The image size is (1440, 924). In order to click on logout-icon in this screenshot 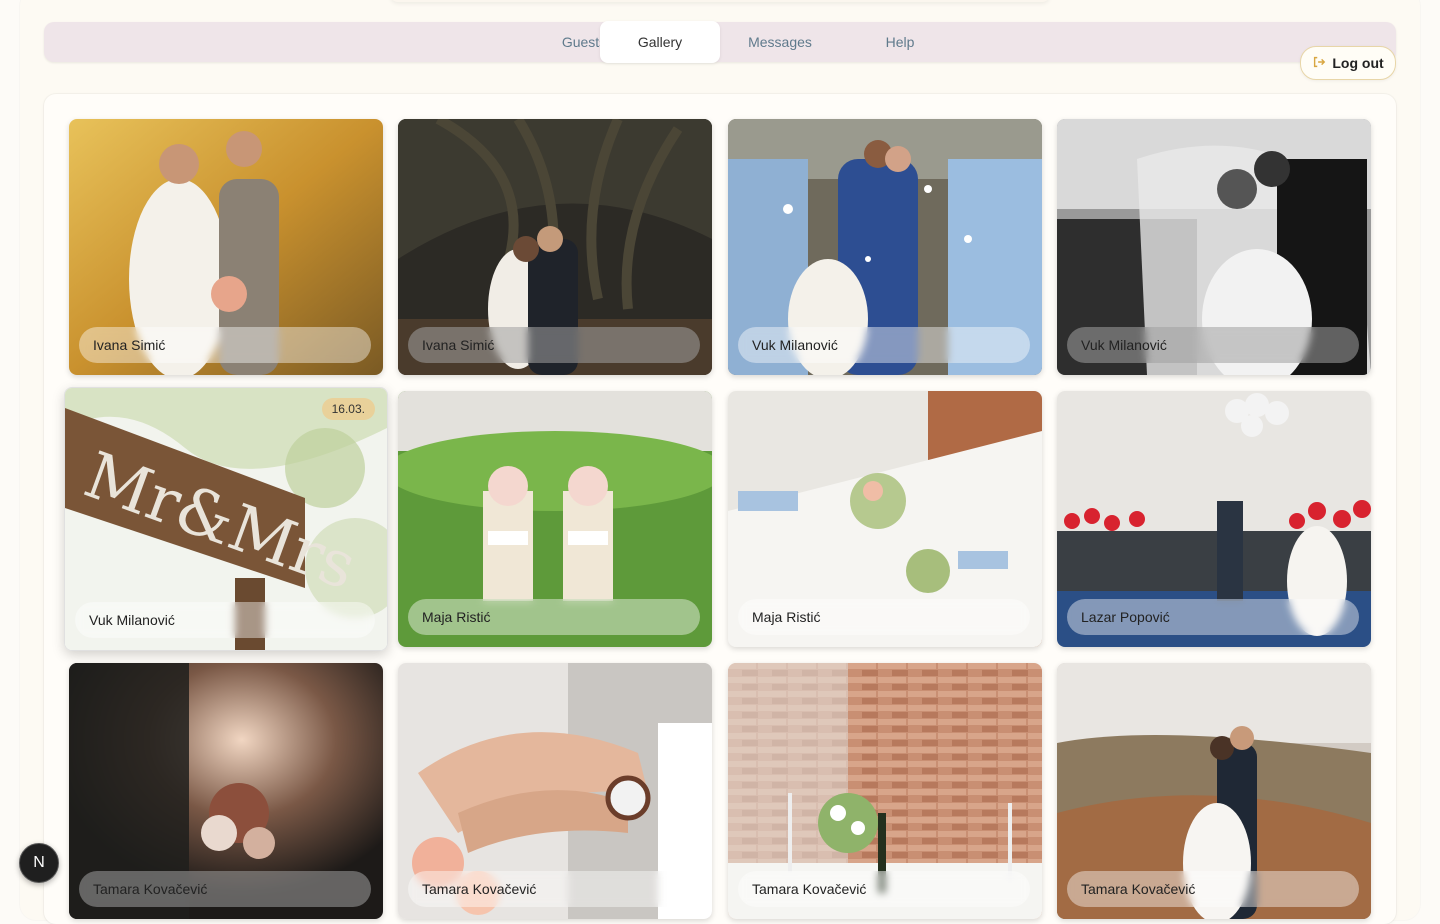, I will do `click(1319, 63)`.